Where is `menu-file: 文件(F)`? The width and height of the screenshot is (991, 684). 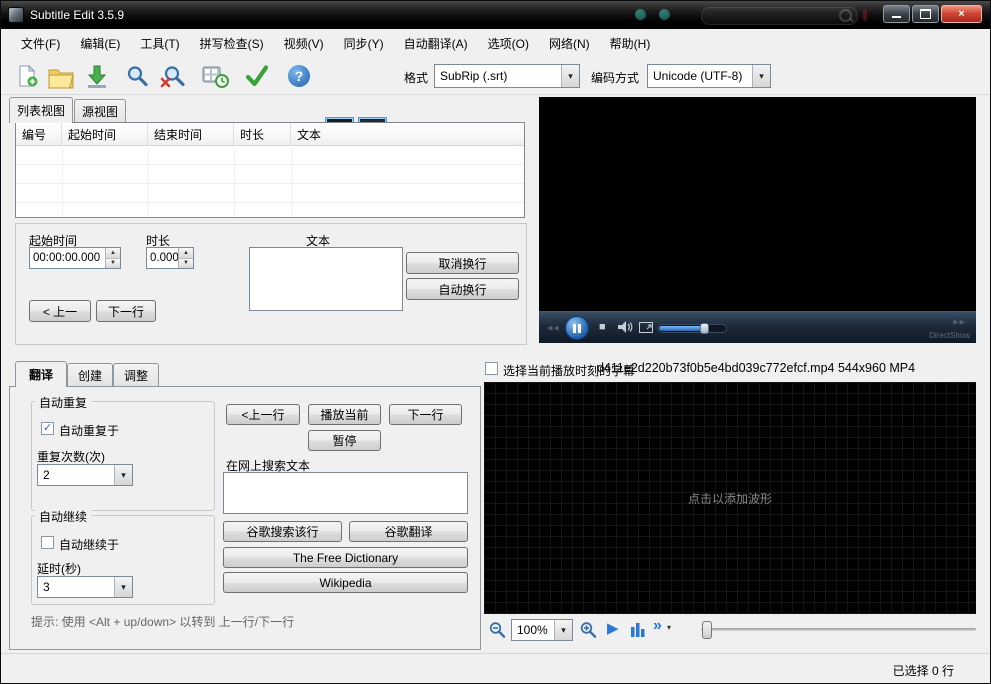 menu-file: 文件(F) is located at coordinates (40, 43).